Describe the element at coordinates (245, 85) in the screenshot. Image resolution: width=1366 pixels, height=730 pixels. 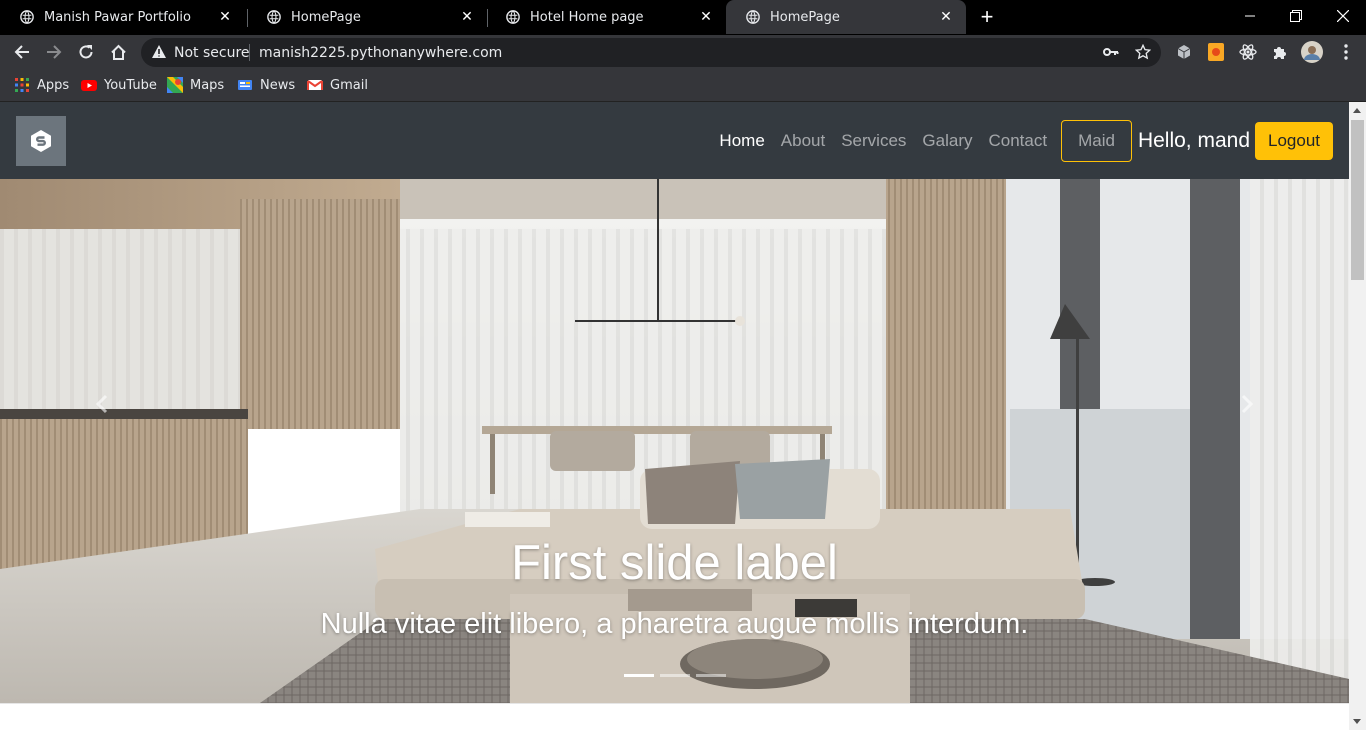
I see `news-icon` at that location.